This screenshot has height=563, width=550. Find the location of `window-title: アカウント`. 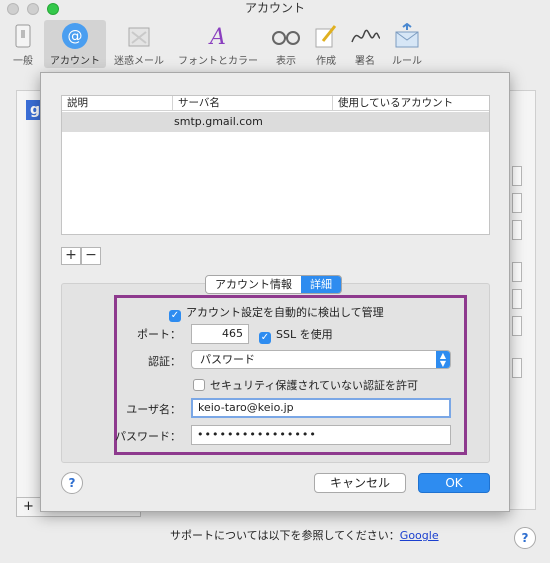

window-title: アカウント is located at coordinates (274, 8).